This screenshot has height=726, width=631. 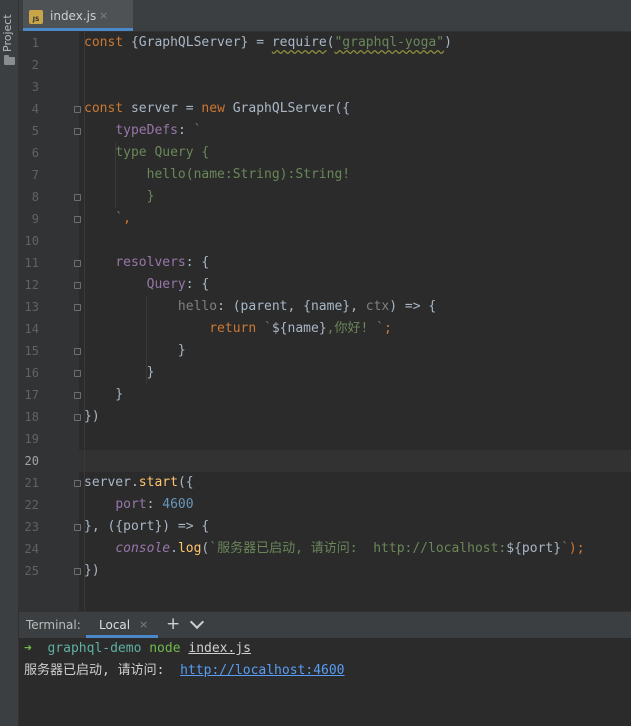 What do you see at coordinates (325, 16) in the screenshot?
I see `editor-tab-bar: JS index.js ×` at bounding box center [325, 16].